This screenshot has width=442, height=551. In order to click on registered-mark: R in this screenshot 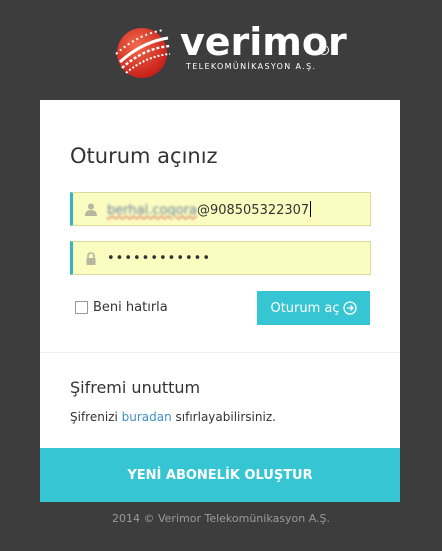, I will do `click(324, 50)`.